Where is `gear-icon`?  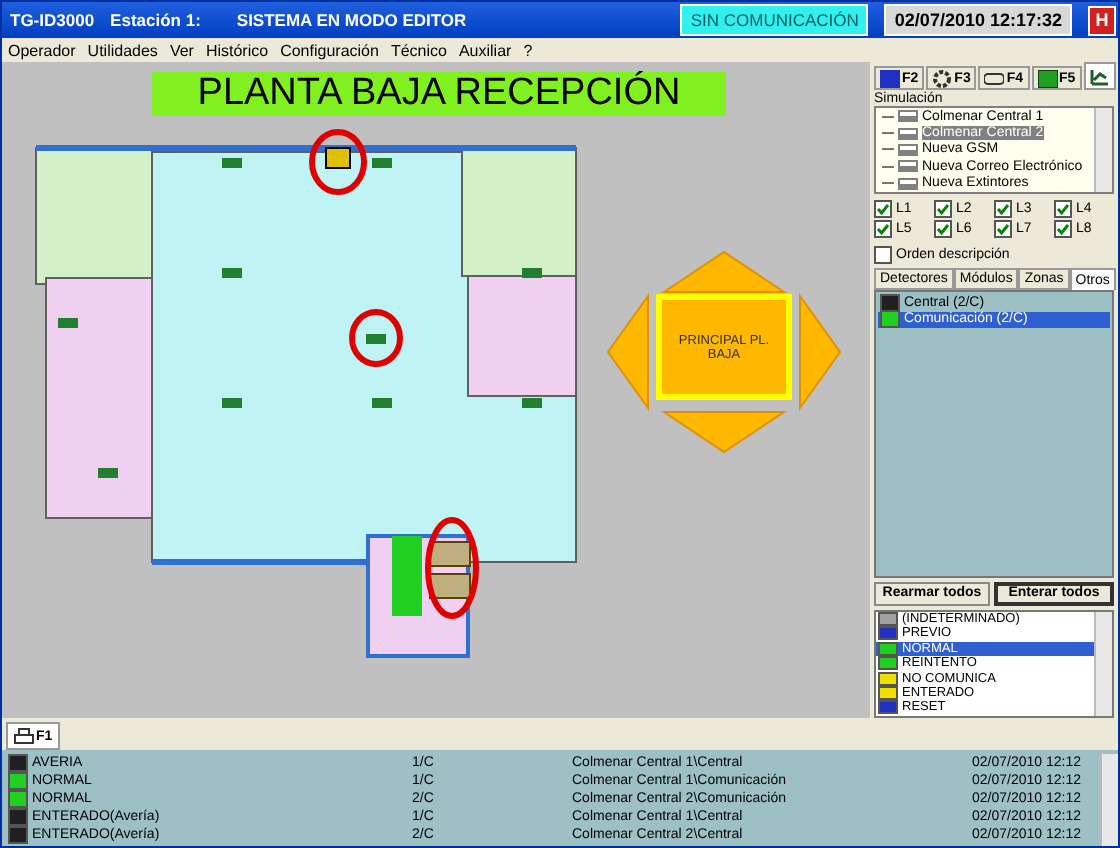 gear-icon is located at coordinates (942, 78).